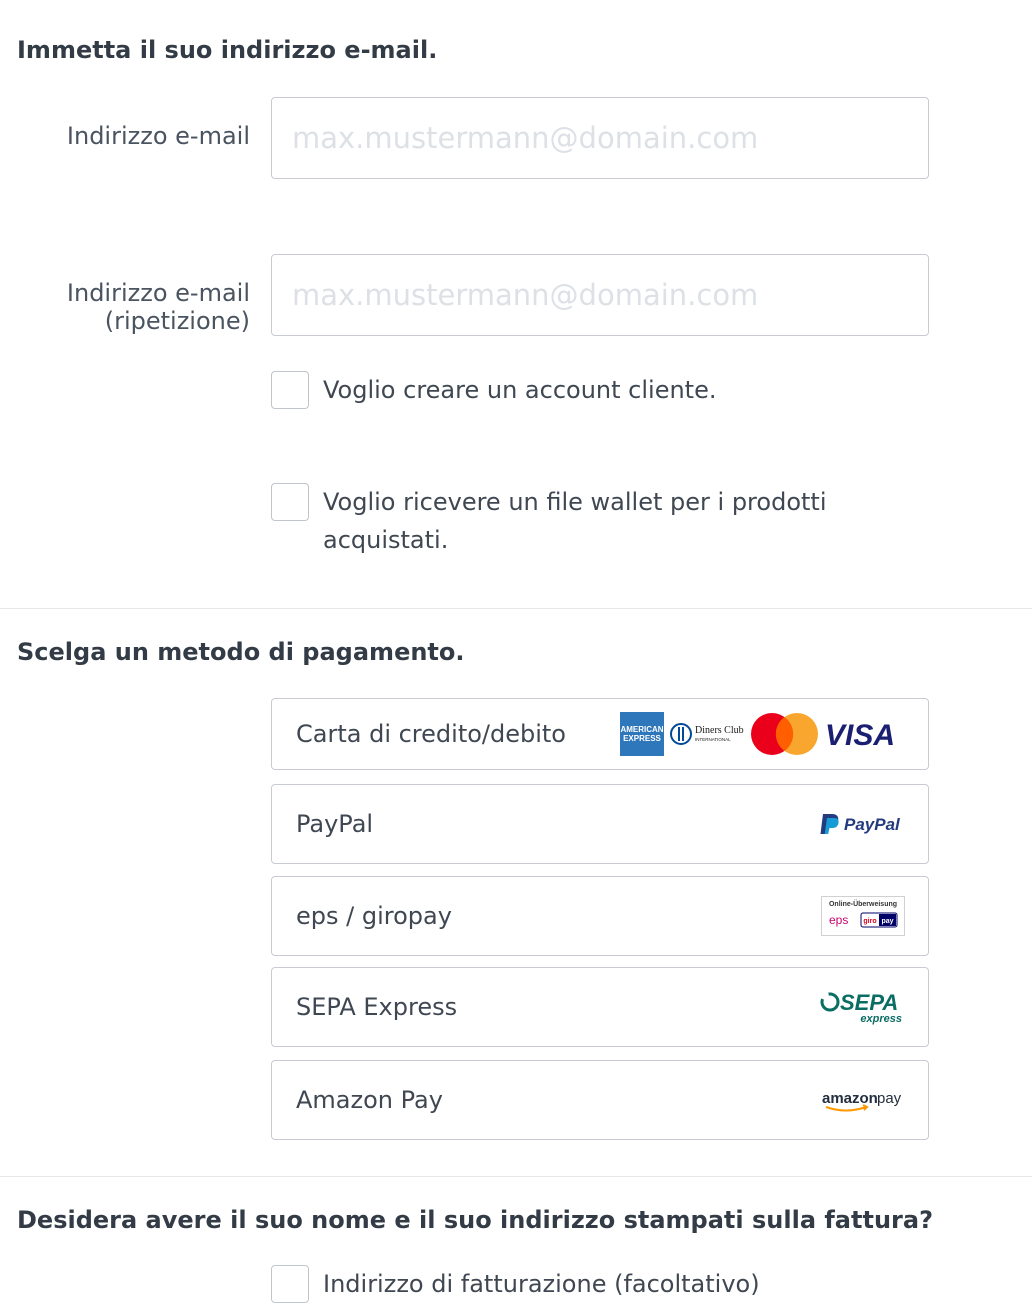 The width and height of the screenshot is (1032, 1310). I want to click on email-repeat-label-line2: (ripetizione), so click(177, 321).